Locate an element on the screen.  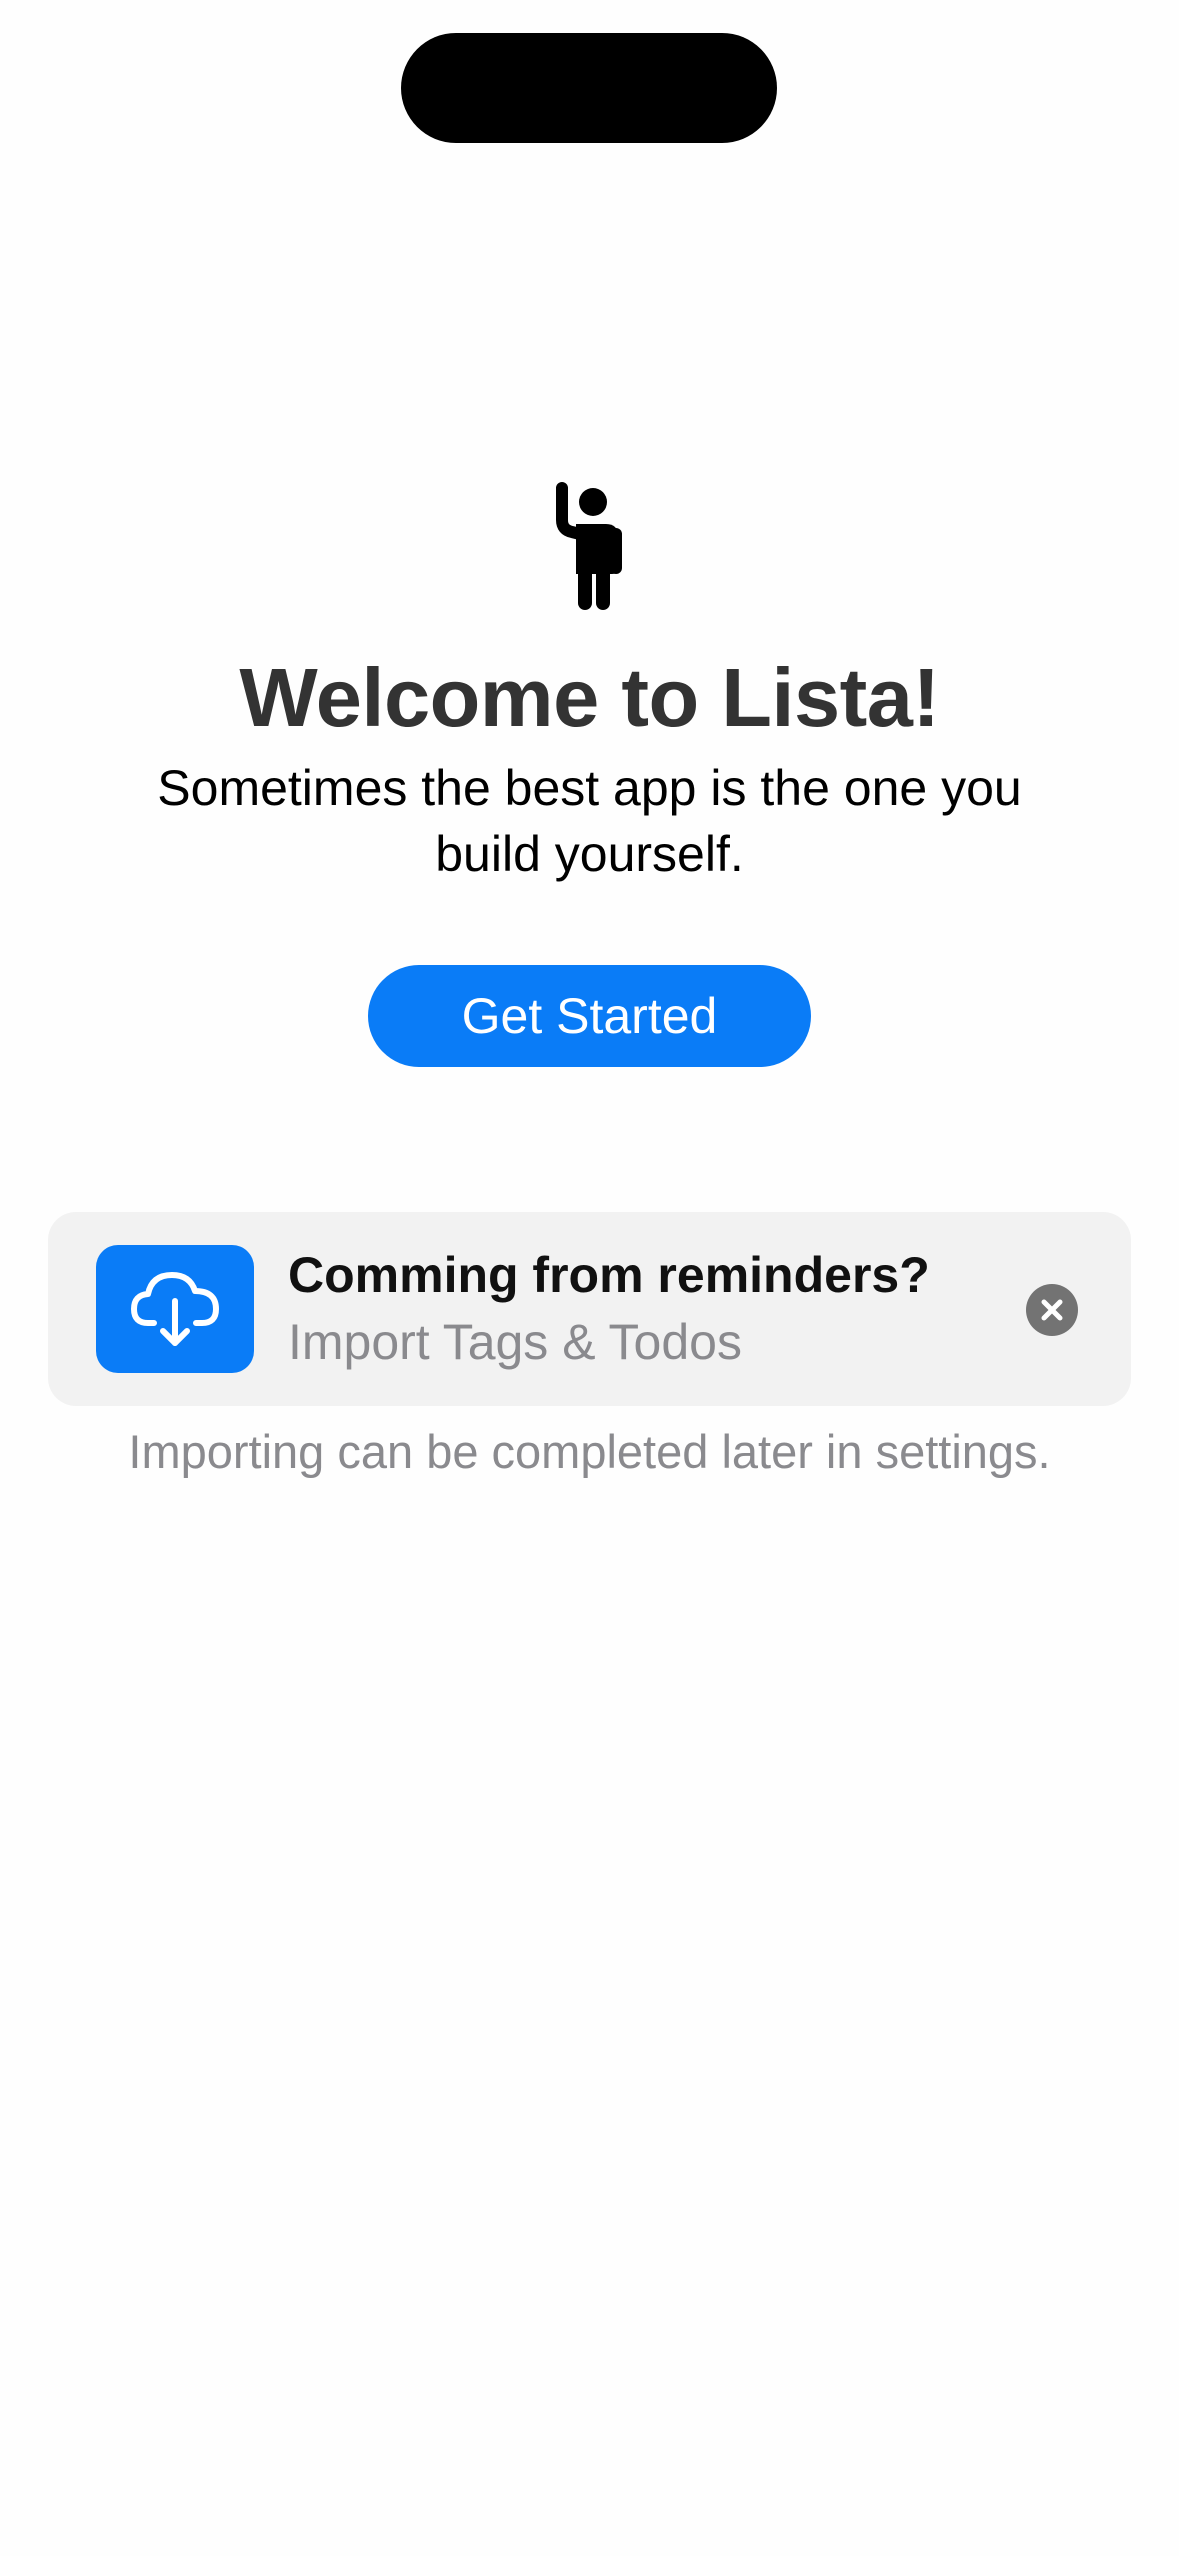
get-started-button: Get Started is located at coordinates (589, 1016).